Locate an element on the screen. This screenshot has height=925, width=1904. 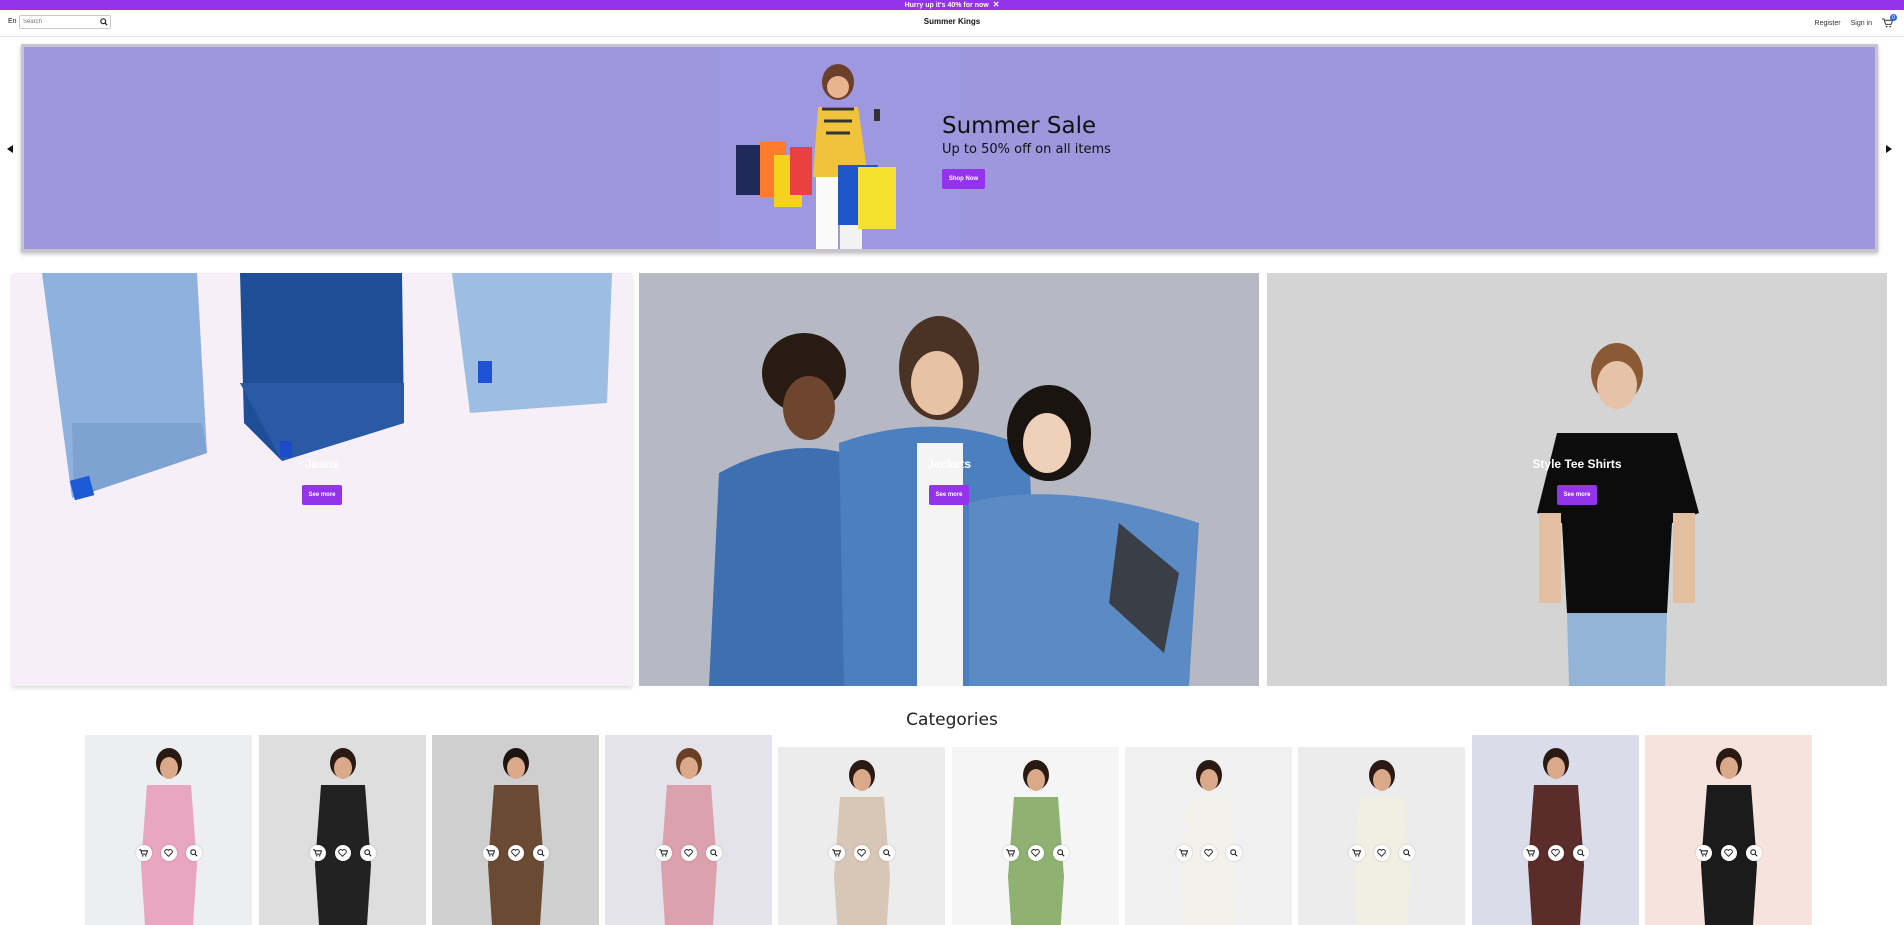
tee-shirt-image is located at coordinates (1618, 514).